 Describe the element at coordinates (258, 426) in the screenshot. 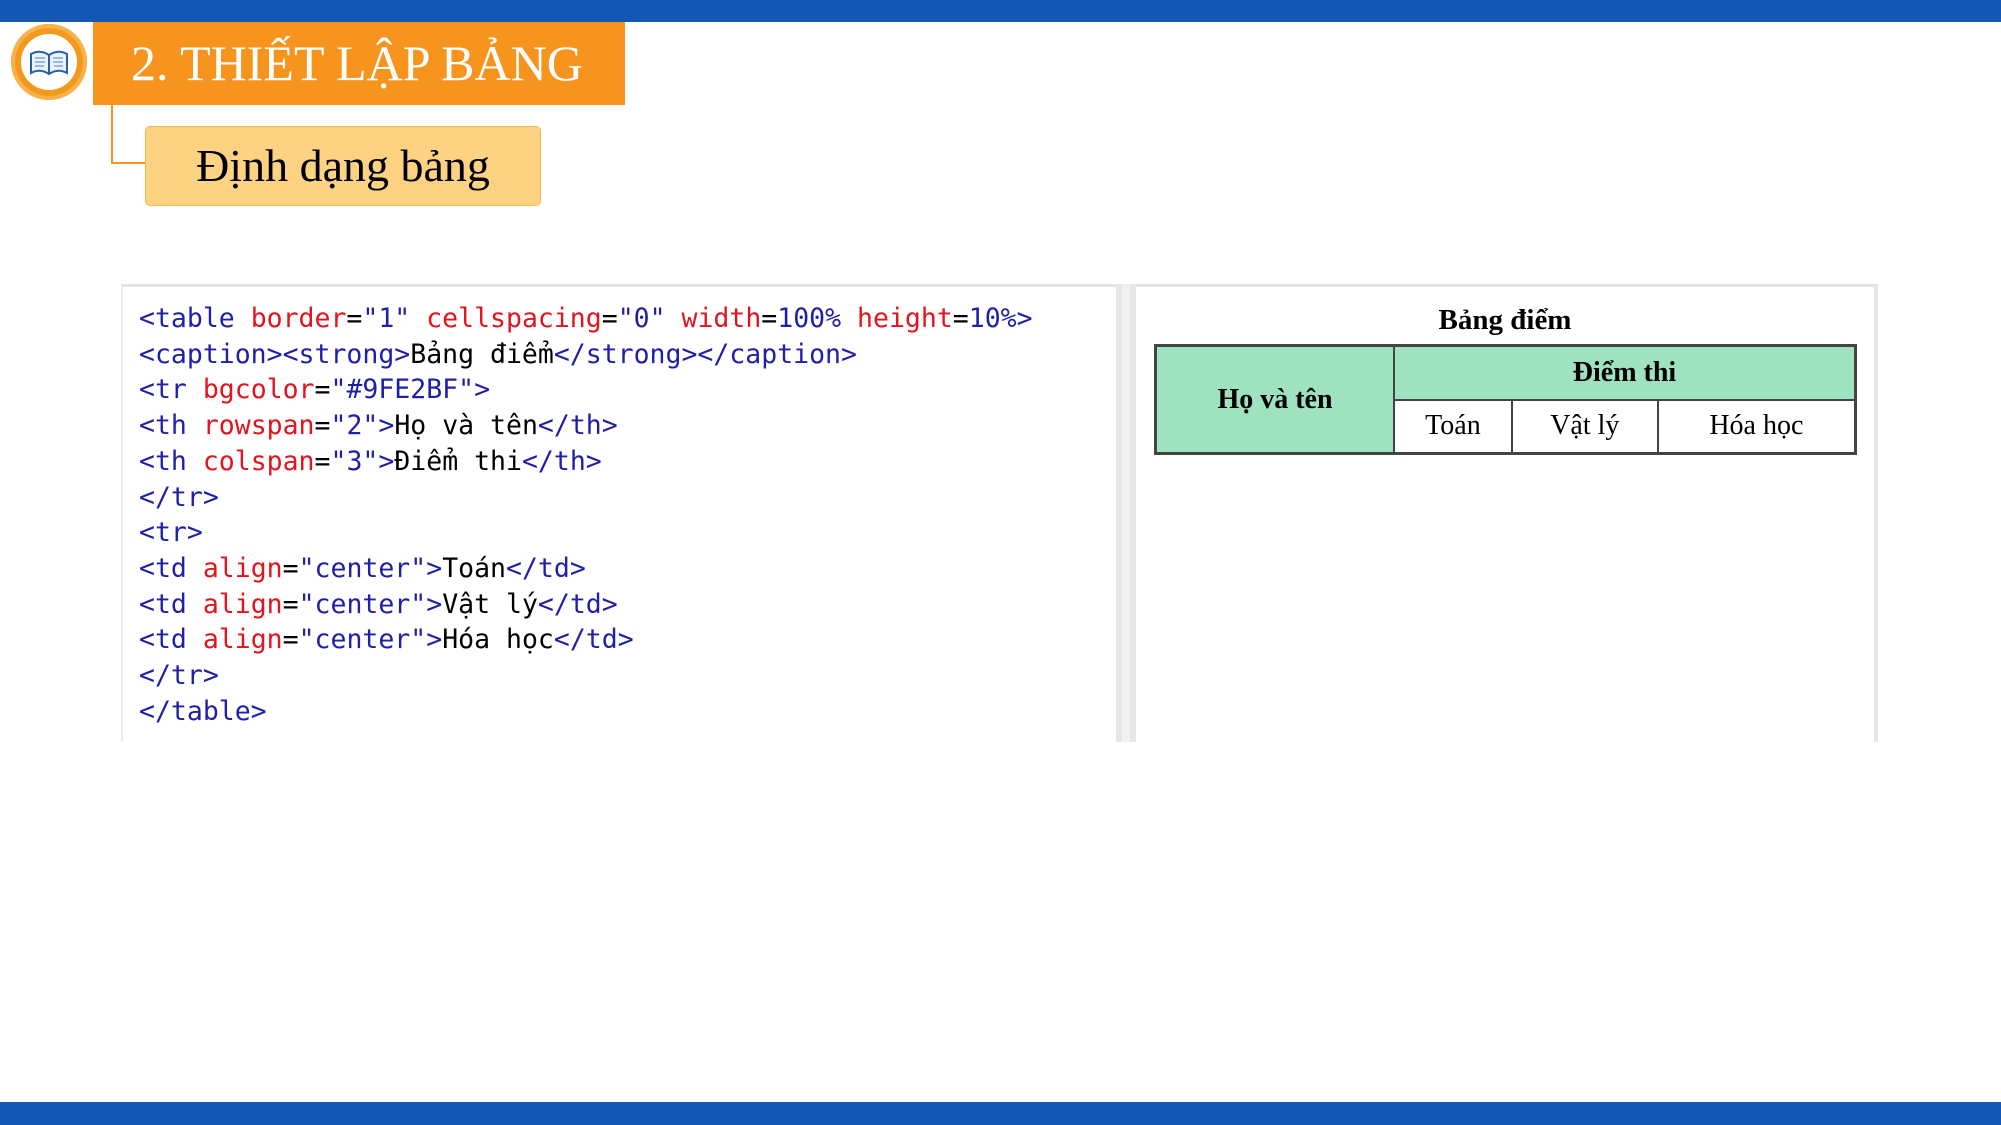

I see `code-token: rowspan` at that location.